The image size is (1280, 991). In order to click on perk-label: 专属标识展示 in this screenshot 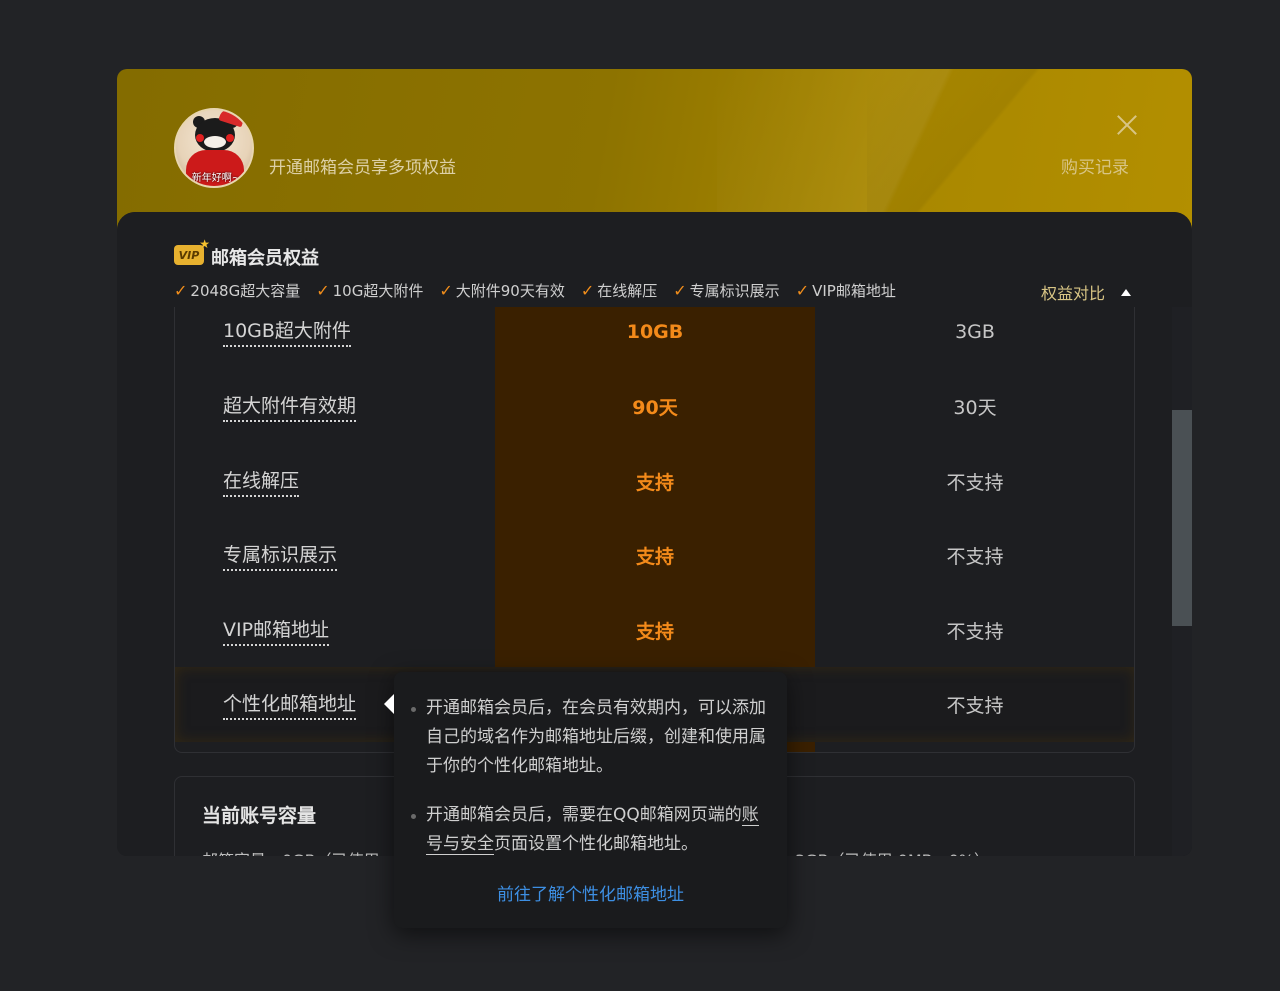, I will do `click(734, 291)`.